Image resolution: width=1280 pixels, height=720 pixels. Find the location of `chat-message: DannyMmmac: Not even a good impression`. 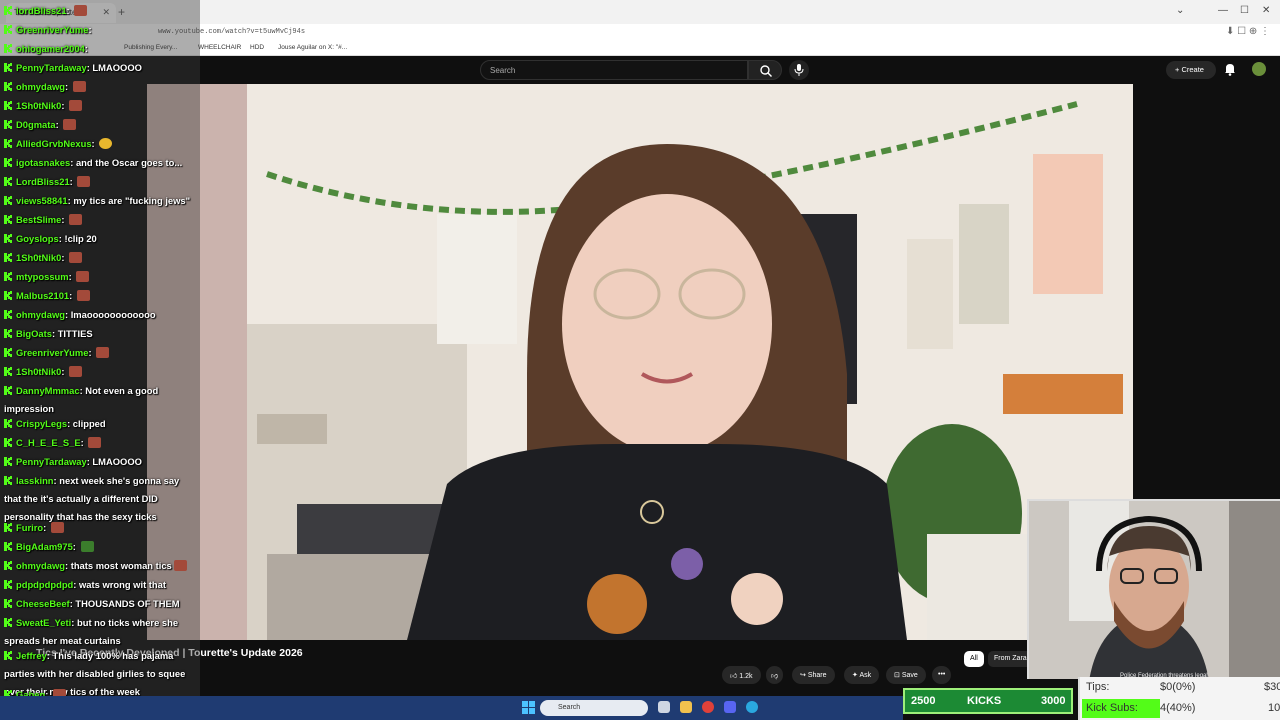

chat-message: DannyMmmac: Not even a good impression is located at coordinates (99, 400).